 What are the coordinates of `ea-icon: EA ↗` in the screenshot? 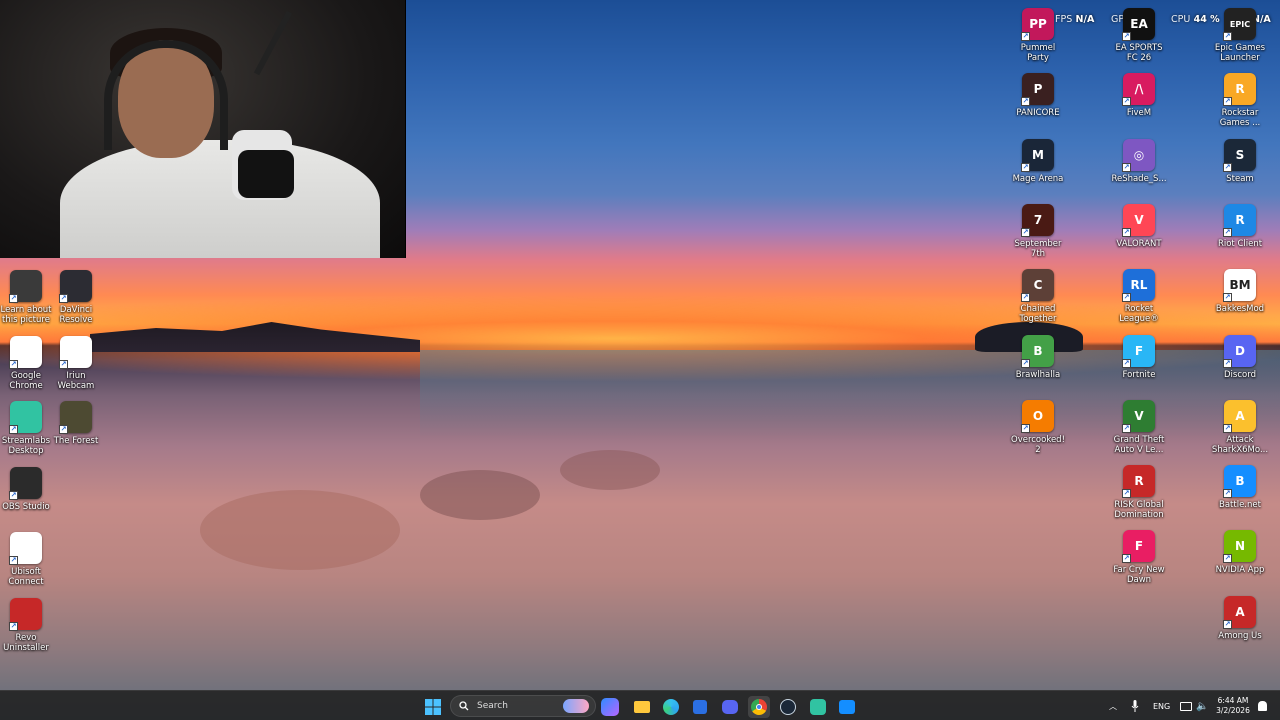 It's located at (1138, 24).